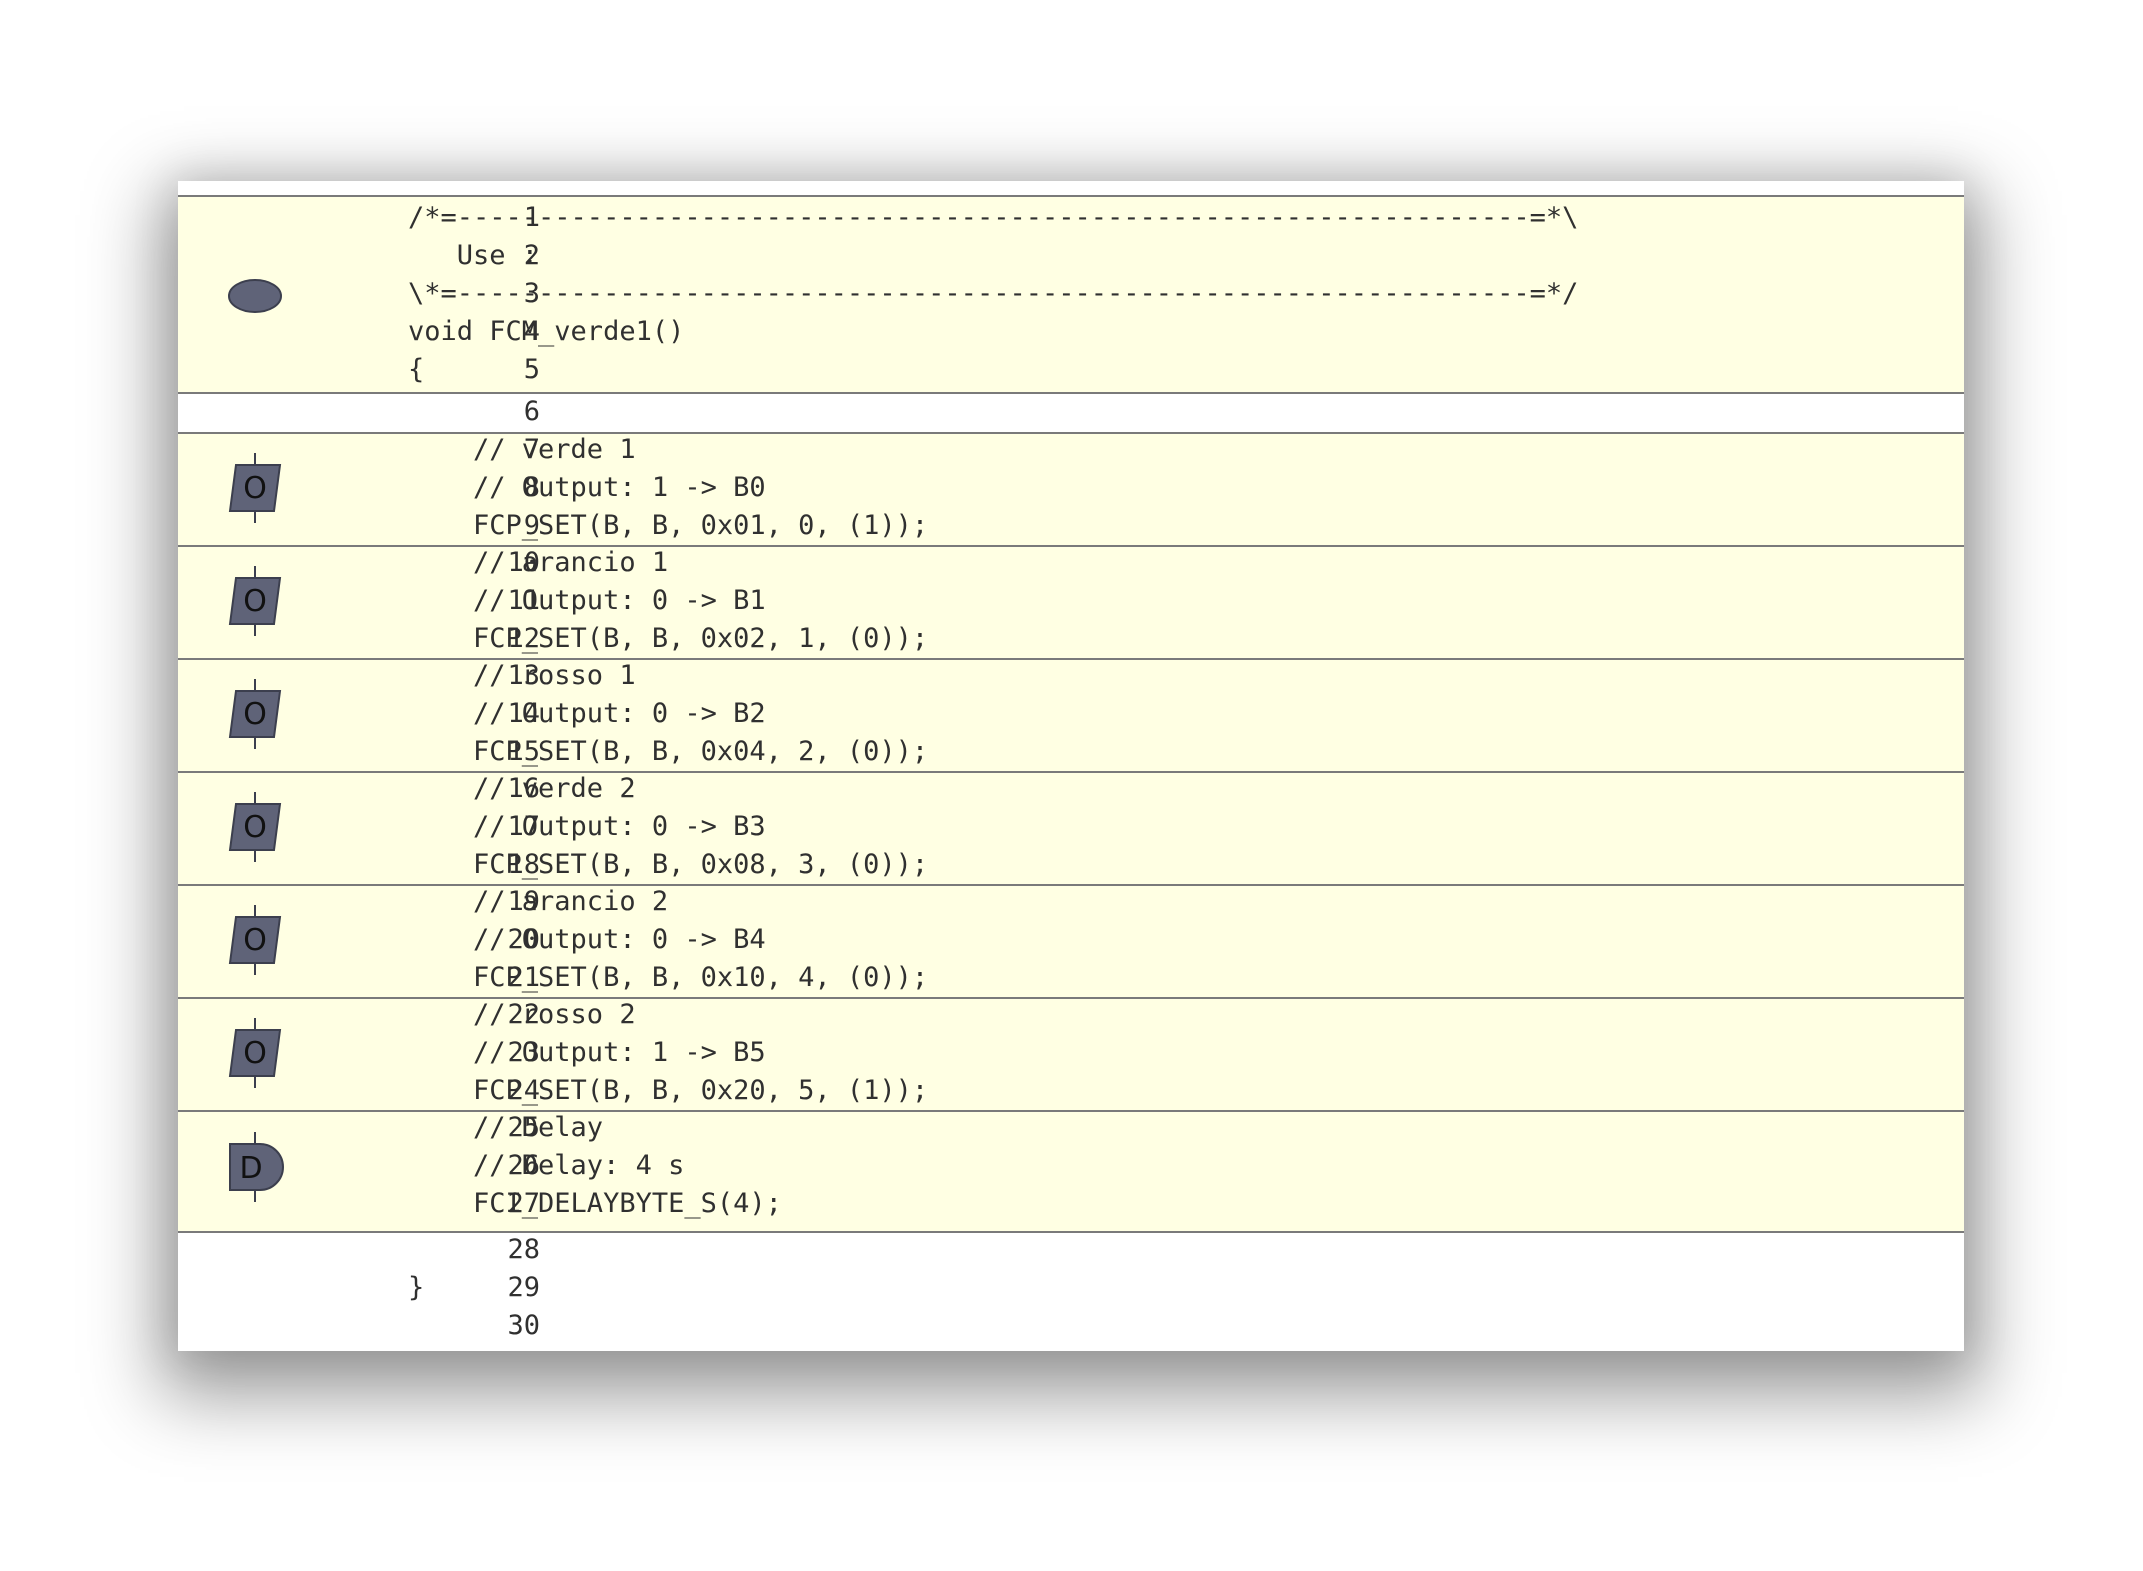 The width and height of the screenshot is (2143, 1571). I want to click on code-line: 6, so click(1071, 412).